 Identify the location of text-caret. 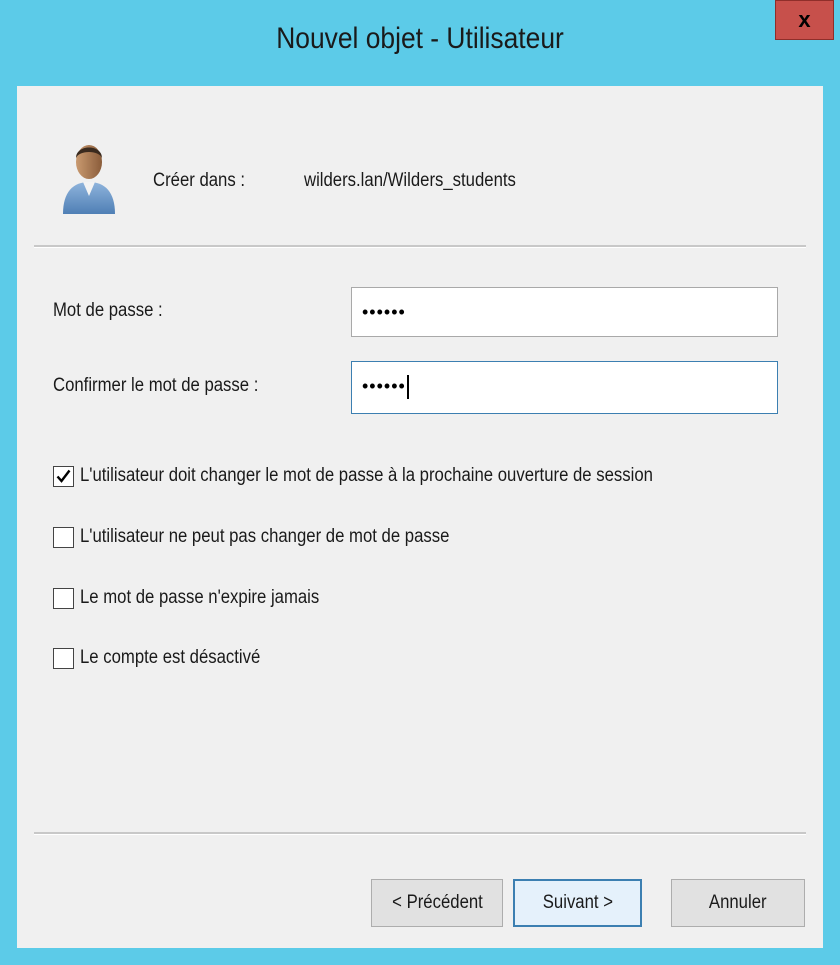
(407, 387).